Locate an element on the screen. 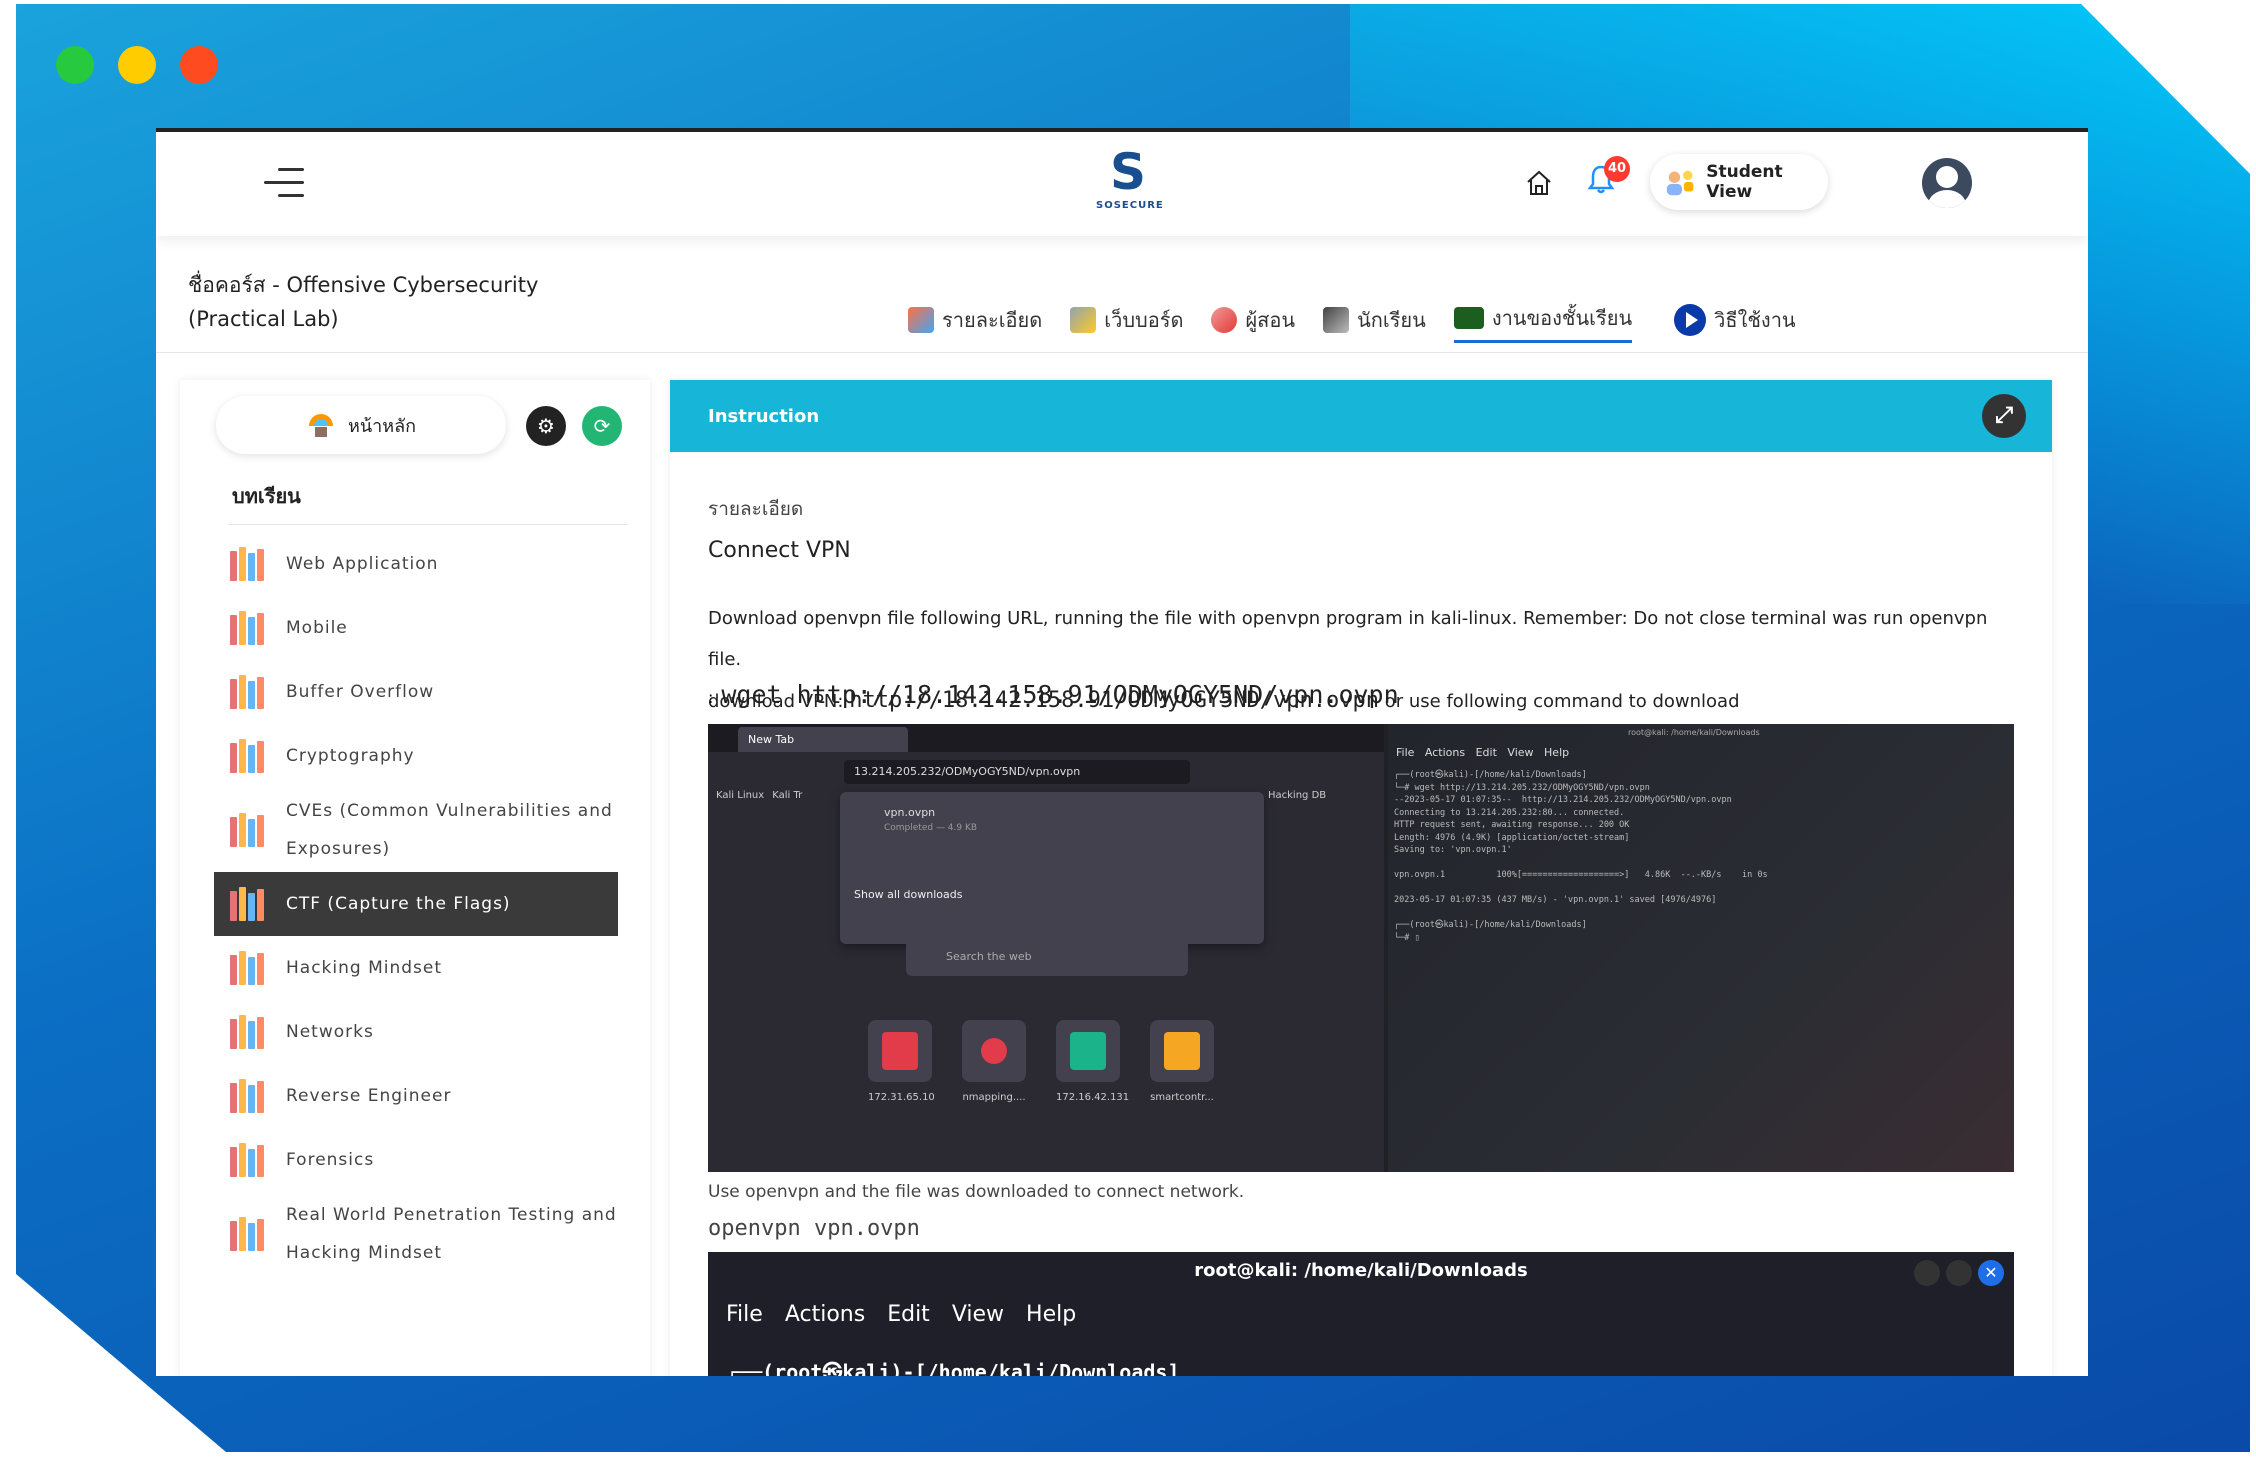  divider is located at coordinates (428, 524).